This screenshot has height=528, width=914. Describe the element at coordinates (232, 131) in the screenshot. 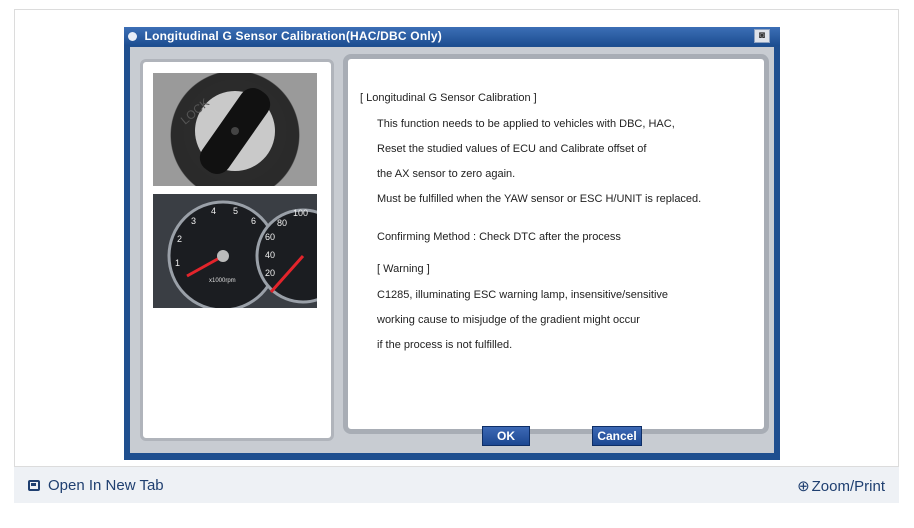

I see `ignition-key-illustration: LOCK` at that location.